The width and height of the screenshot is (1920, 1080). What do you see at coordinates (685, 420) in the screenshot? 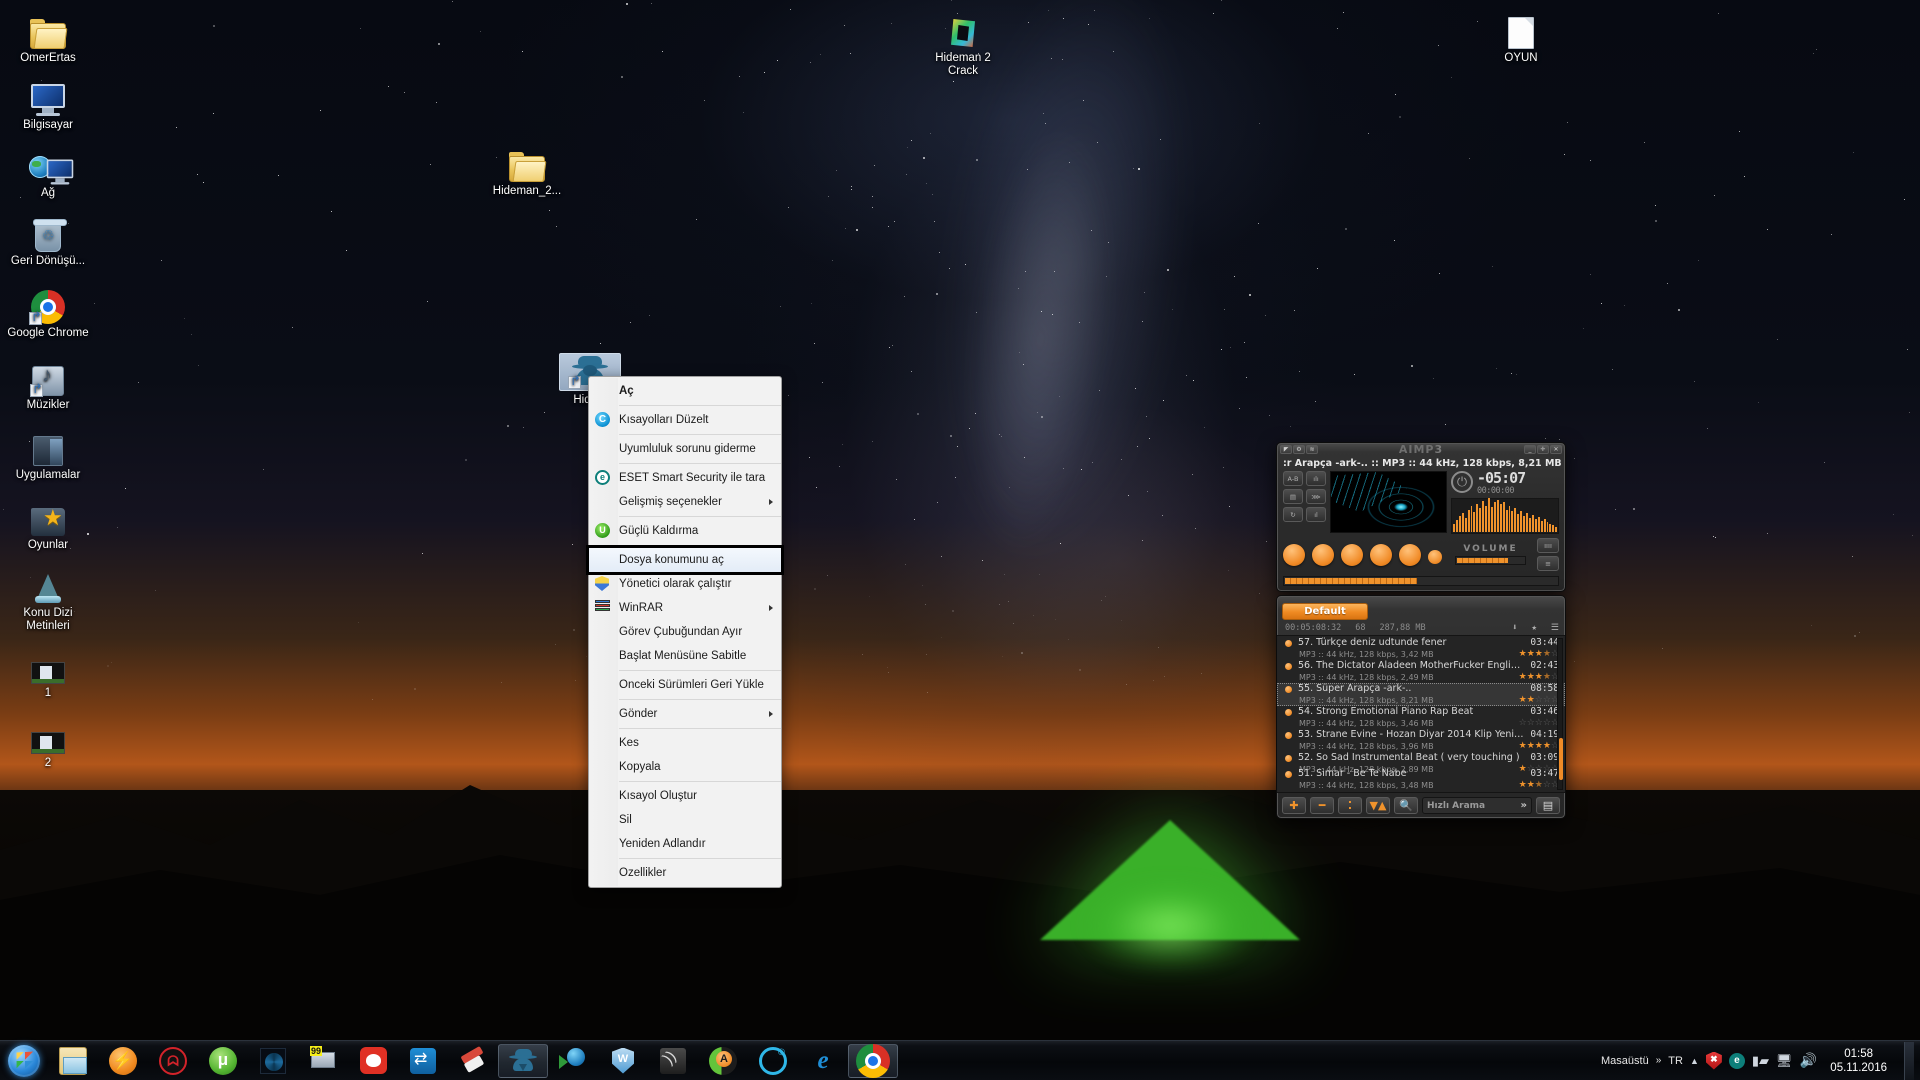
I see `context-menu-item-k-sayollar-d-zelt: C Kısayolları Düzelt` at bounding box center [685, 420].